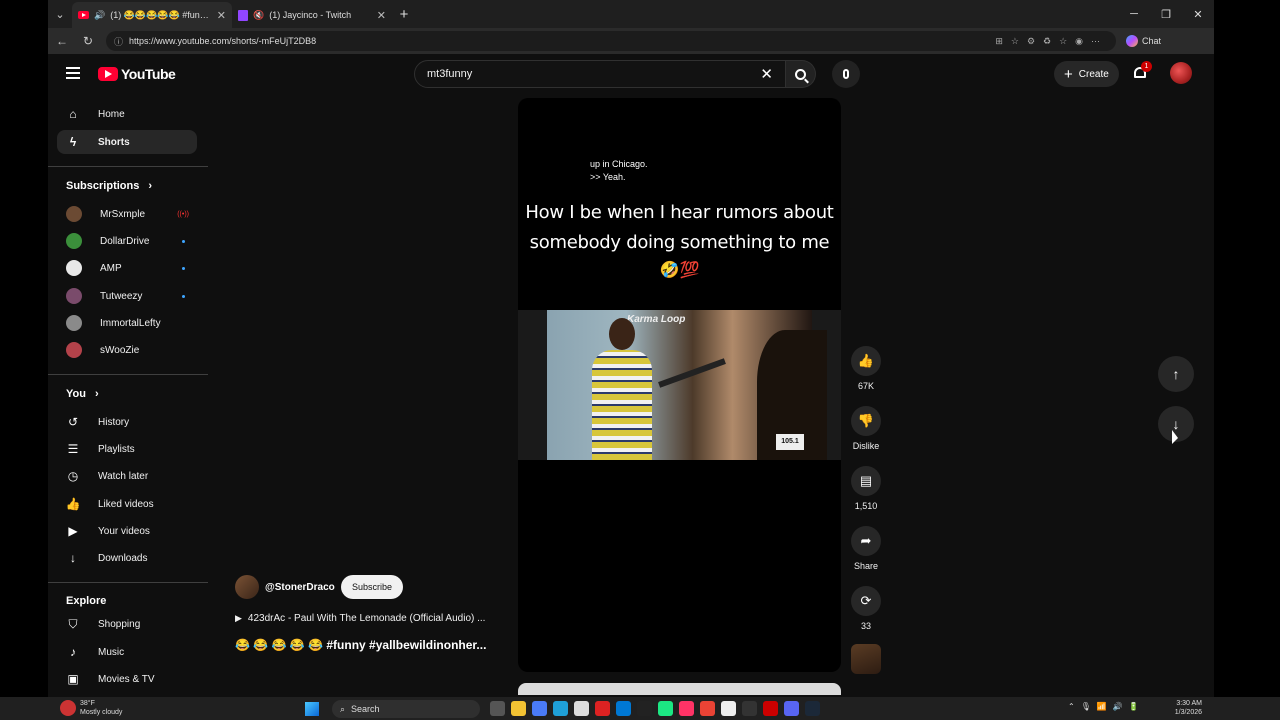 Image resolution: width=1280 pixels, height=720 pixels. I want to click on sidebar-item-dollardrive: DollarDrive, so click(127, 241).